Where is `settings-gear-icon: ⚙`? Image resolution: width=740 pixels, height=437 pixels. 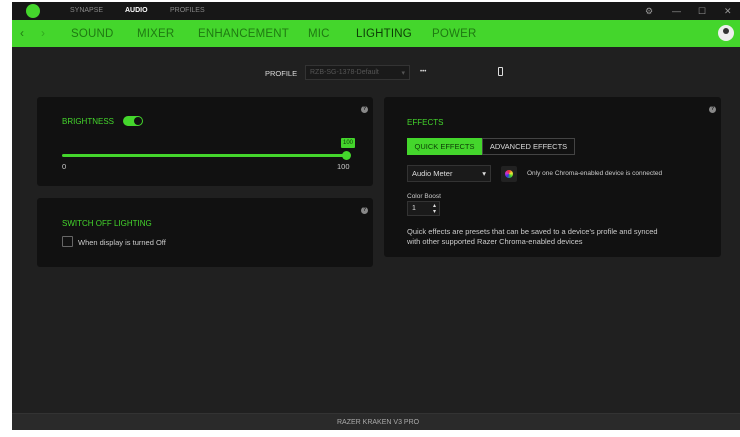
settings-gear-icon: ⚙ is located at coordinates (649, 11).